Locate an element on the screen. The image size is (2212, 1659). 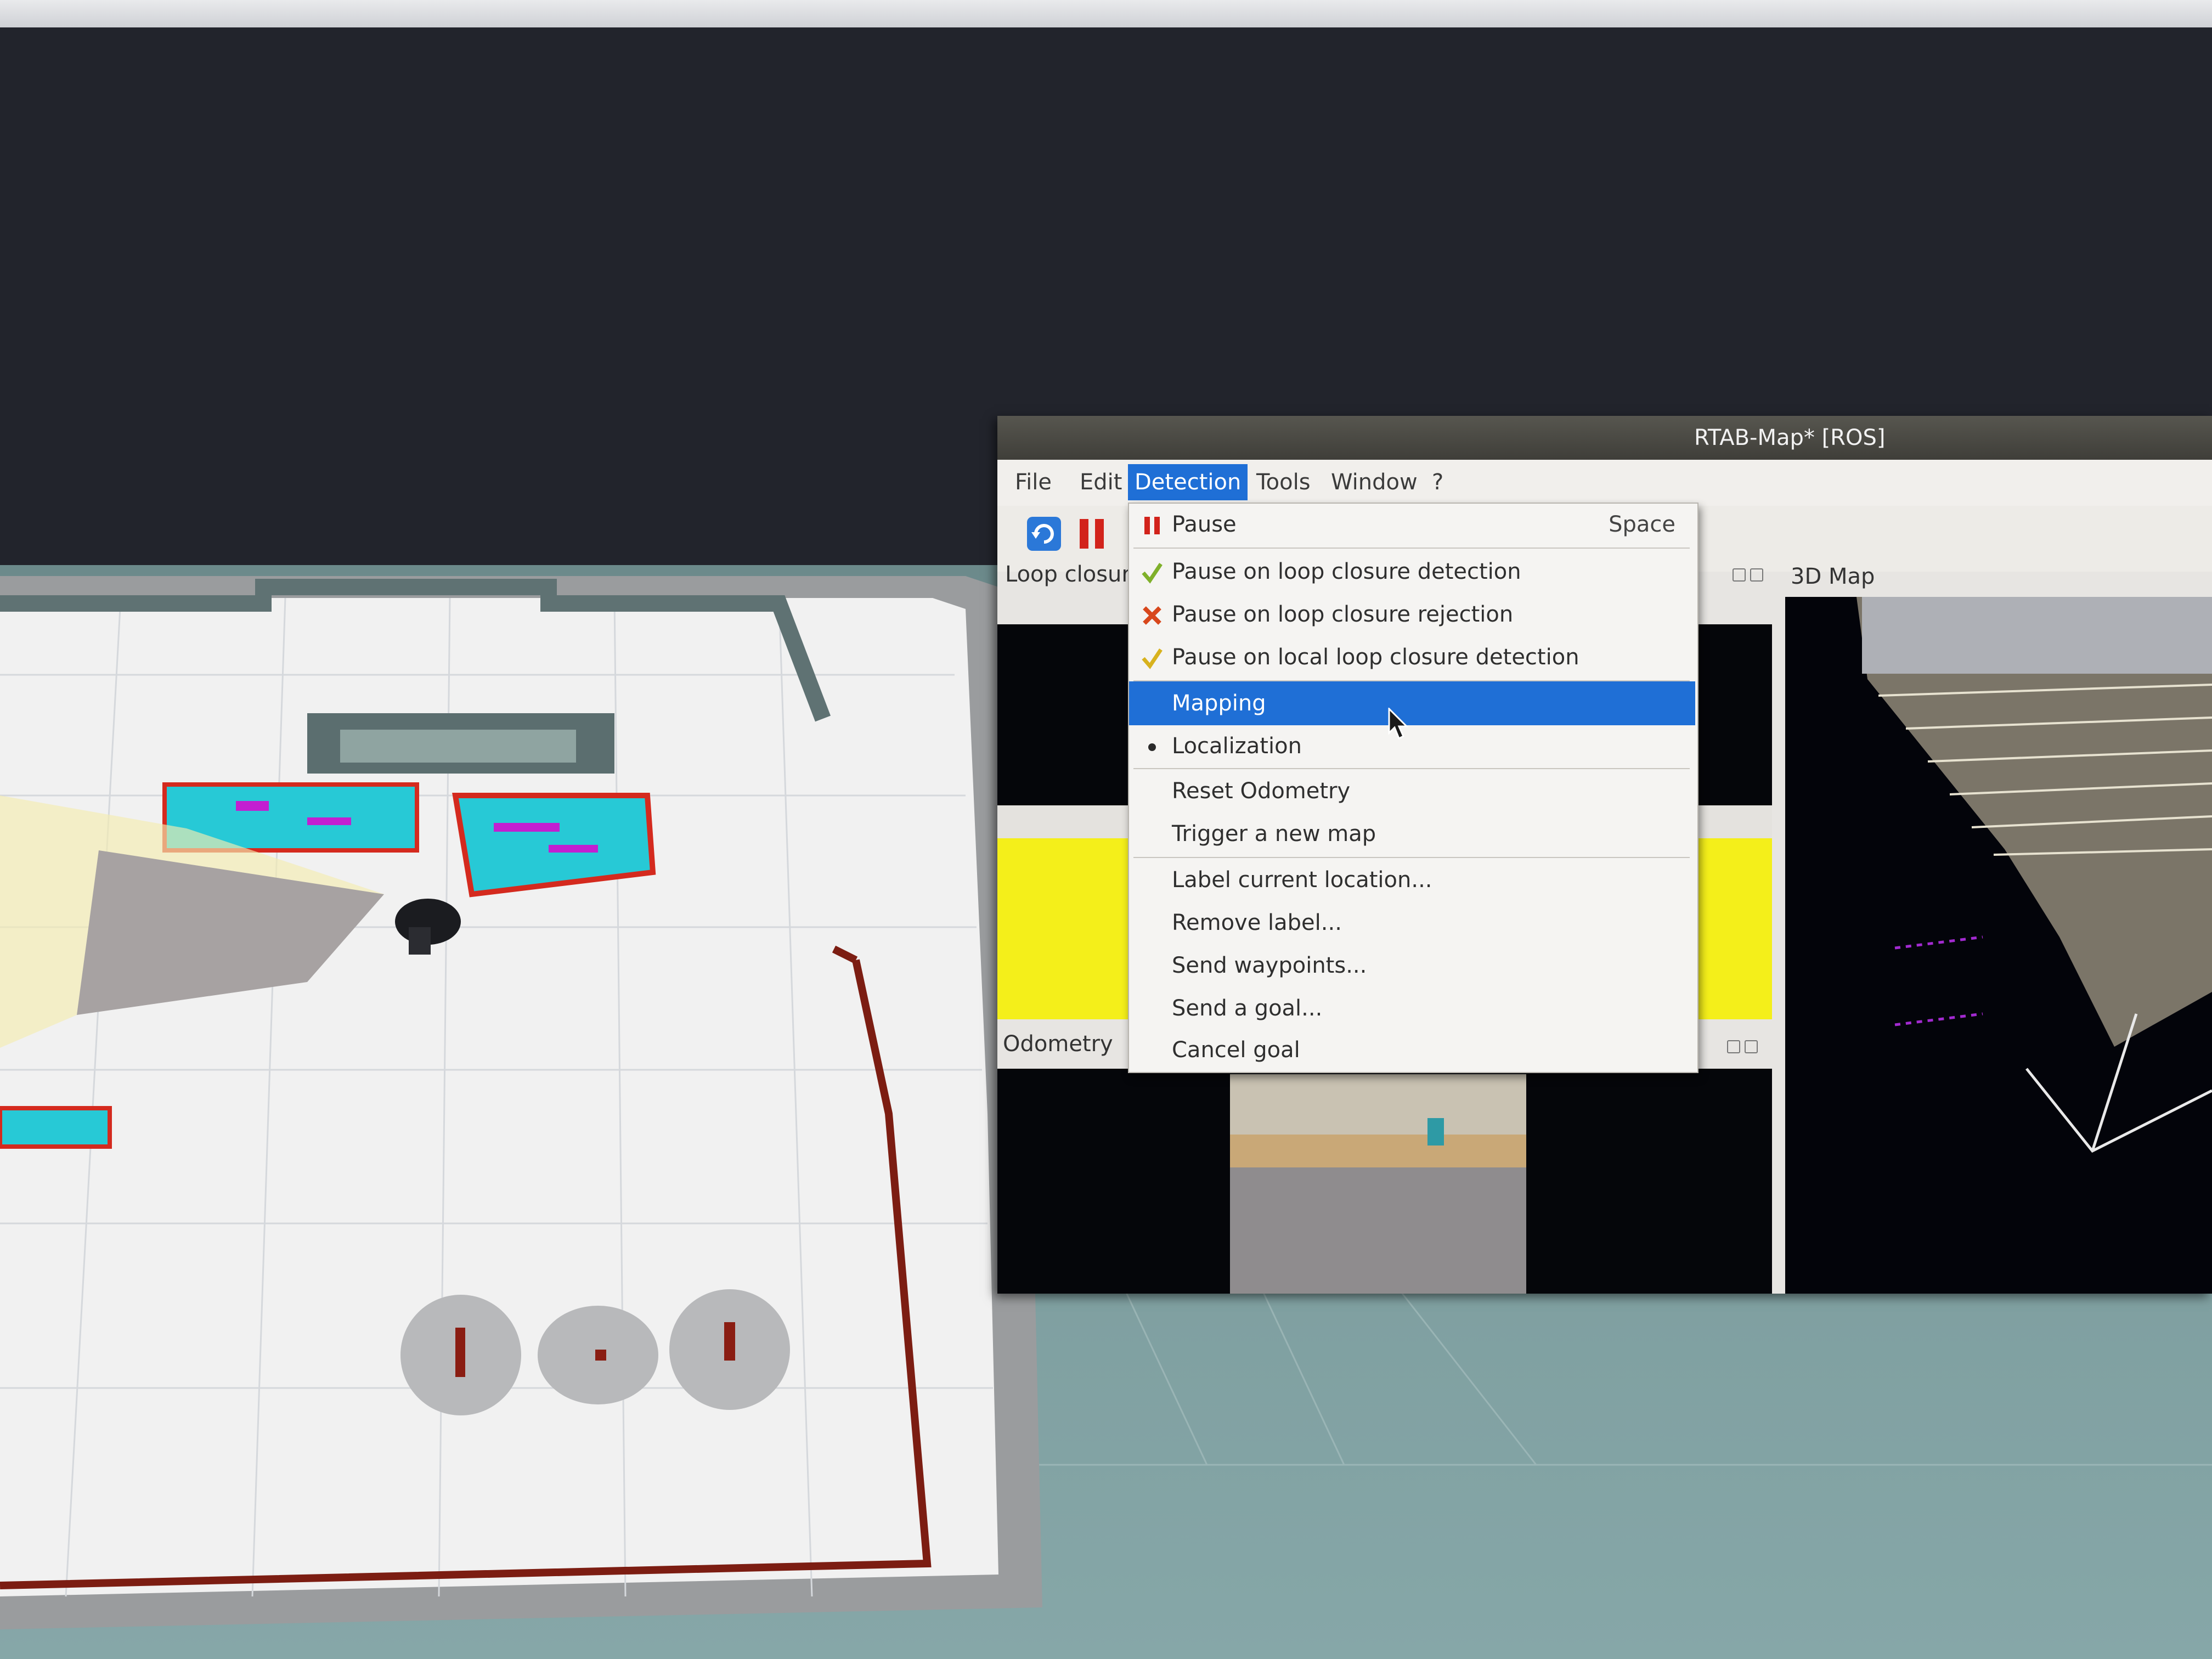
menu-item-pause: Pause Space is located at coordinates (1412, 525).